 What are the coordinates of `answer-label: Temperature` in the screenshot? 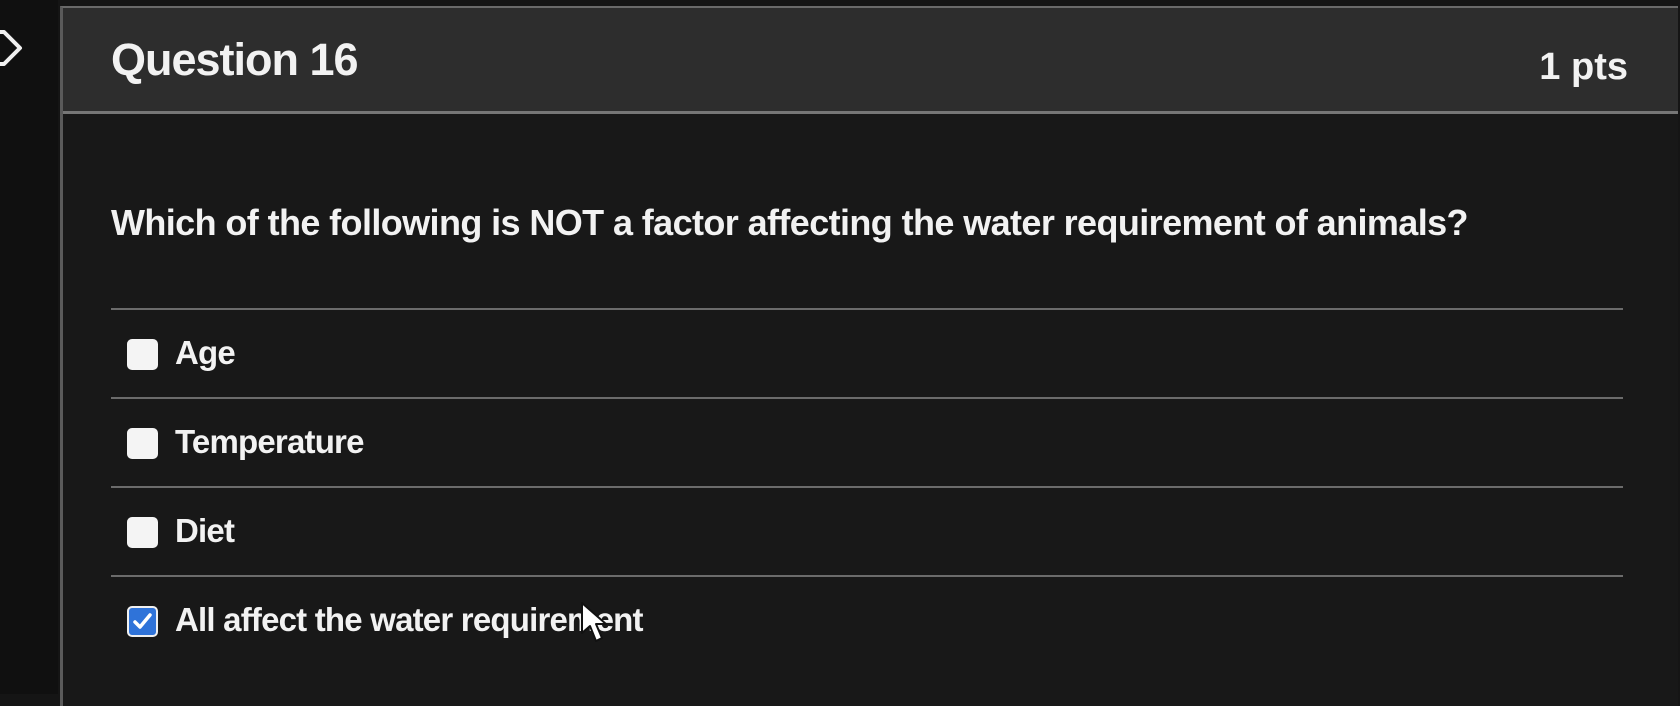 It's located at (269, 441).